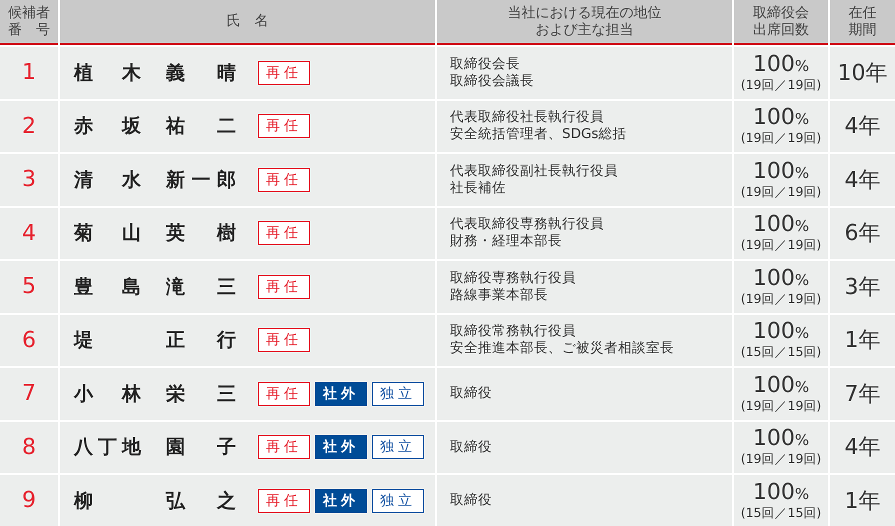 The image size is (895, 526). Describe the element at coordinates (562, 349) in the screenshot. I see `position-text: 安全推進本部長、ご被災者相談室長` at that location.